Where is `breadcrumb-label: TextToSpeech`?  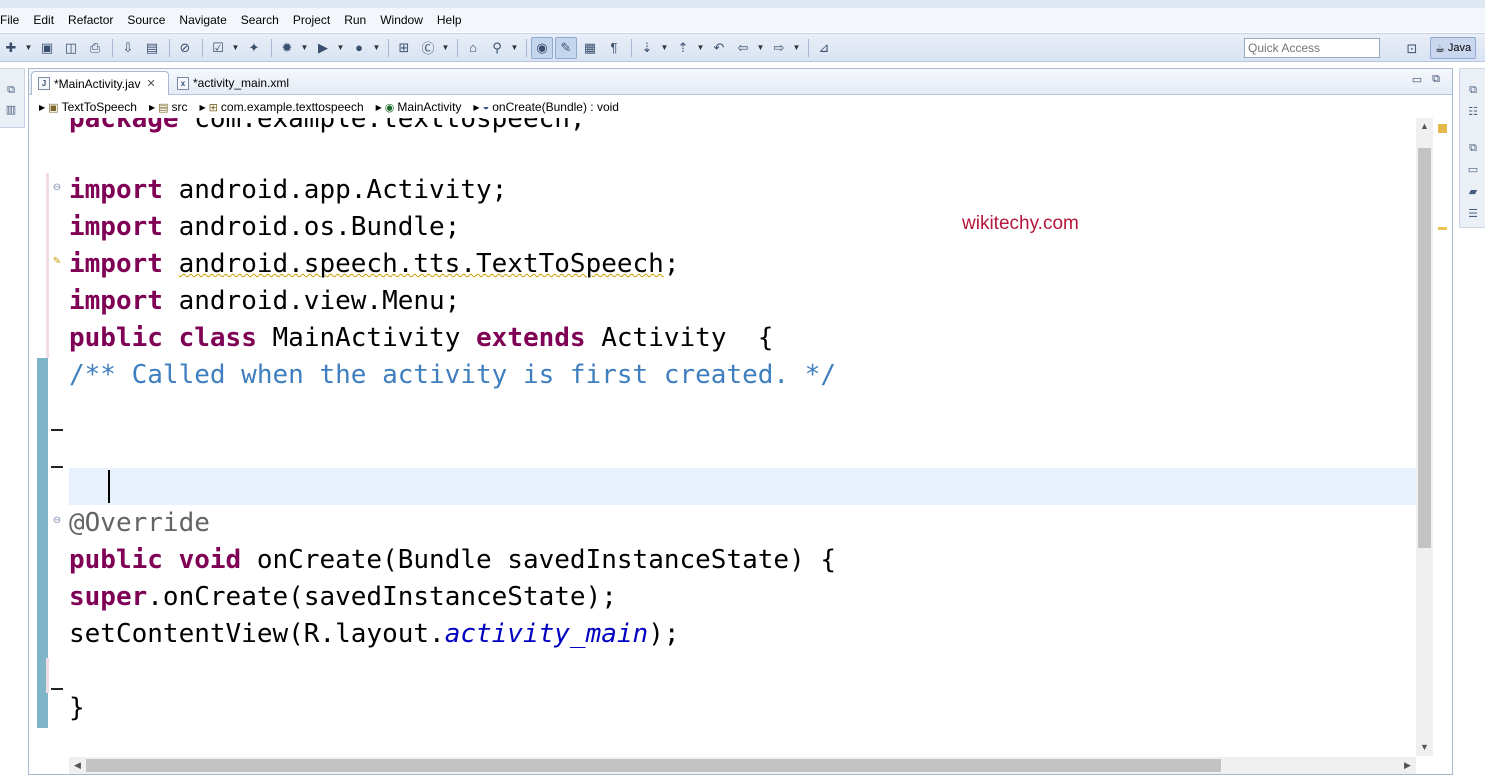 breadcrumb-label: TextToSpeech is located at coordinates (99, 107).